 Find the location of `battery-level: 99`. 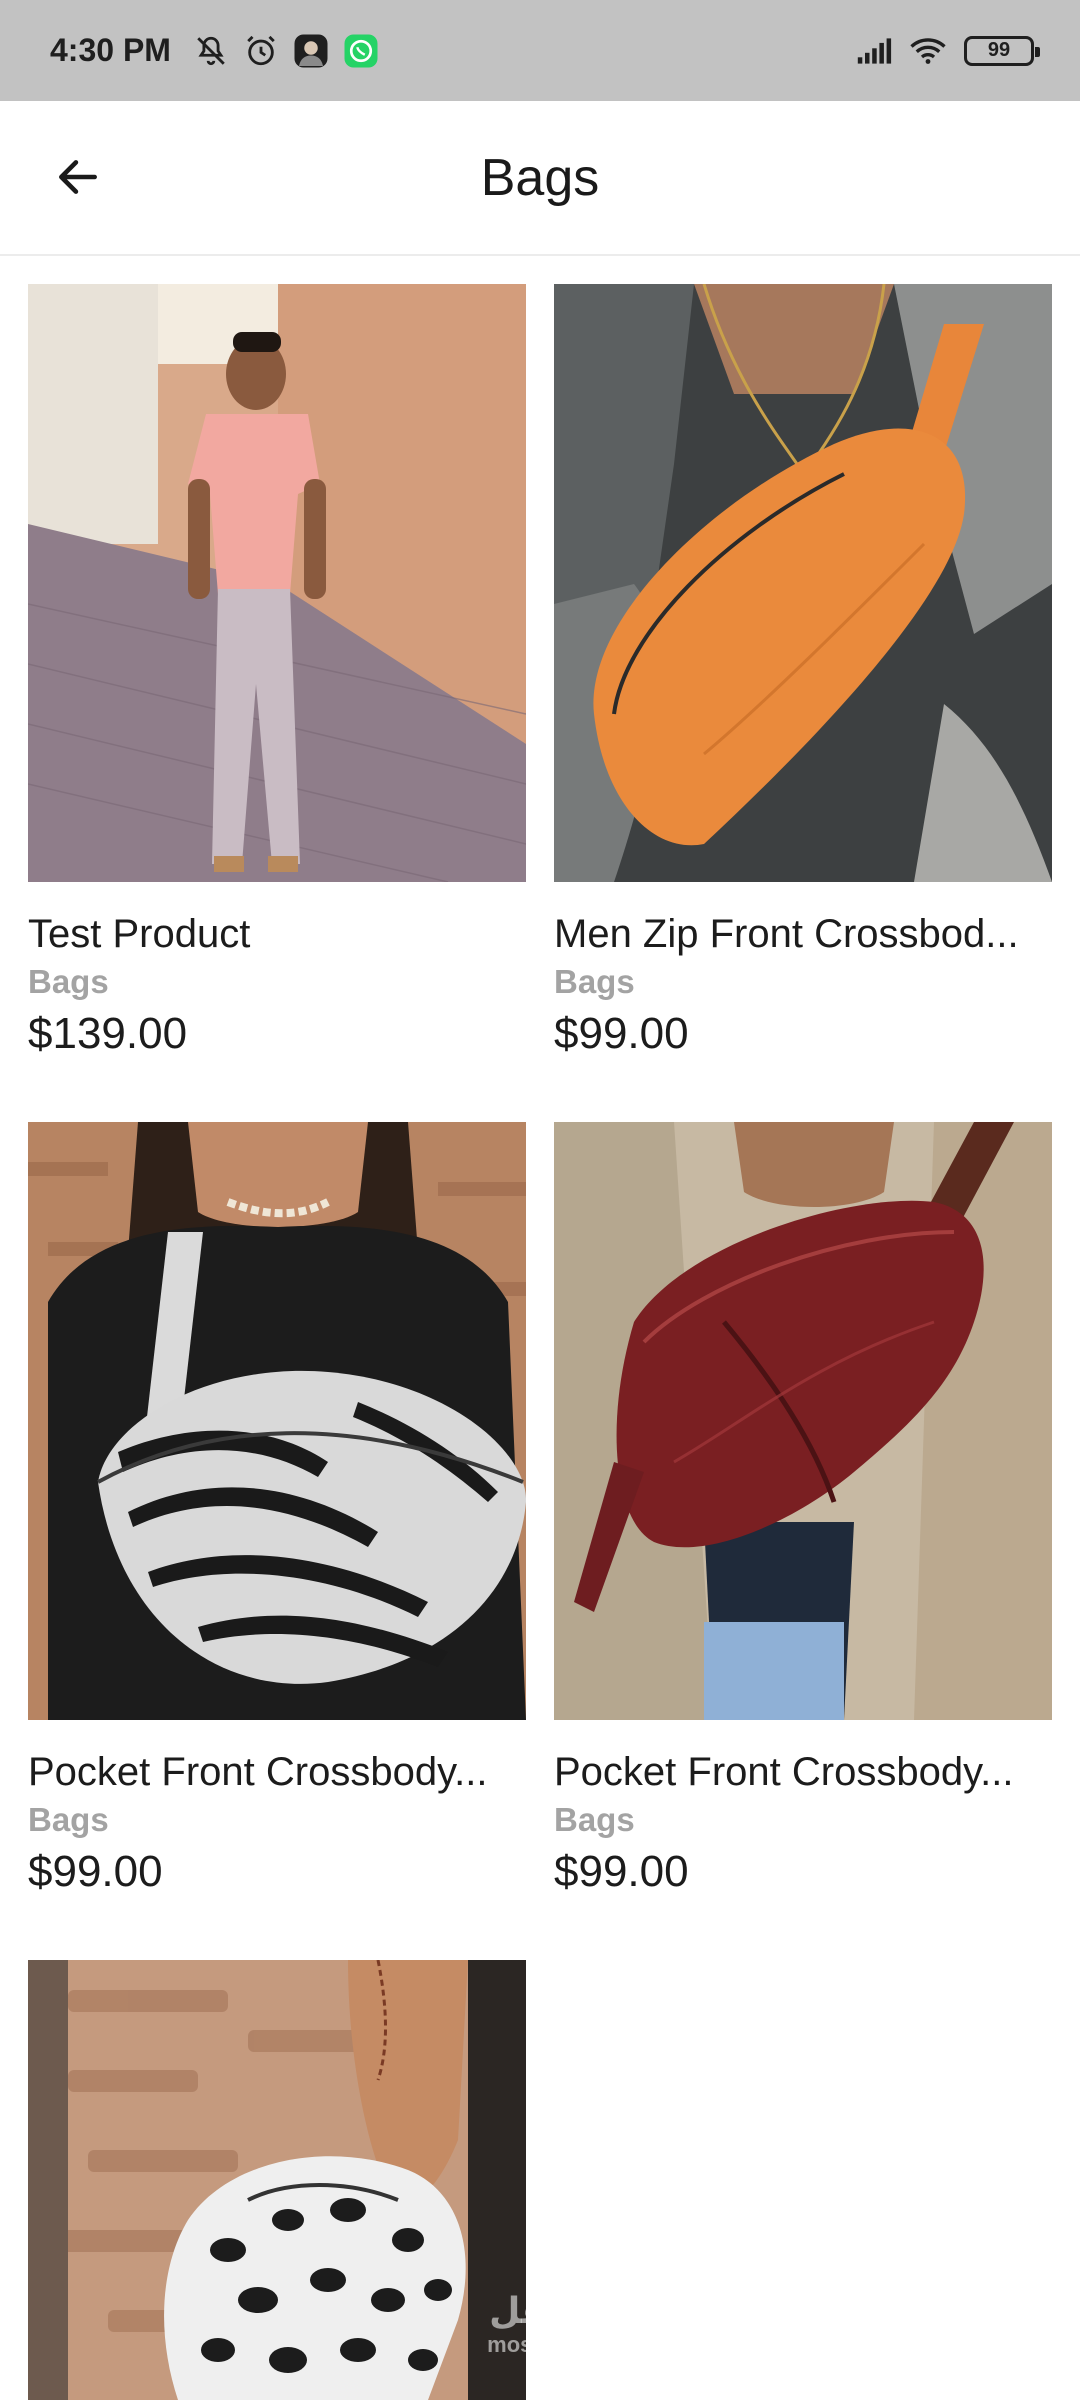

battery-level: 99 is located at coordinates (999, 50).